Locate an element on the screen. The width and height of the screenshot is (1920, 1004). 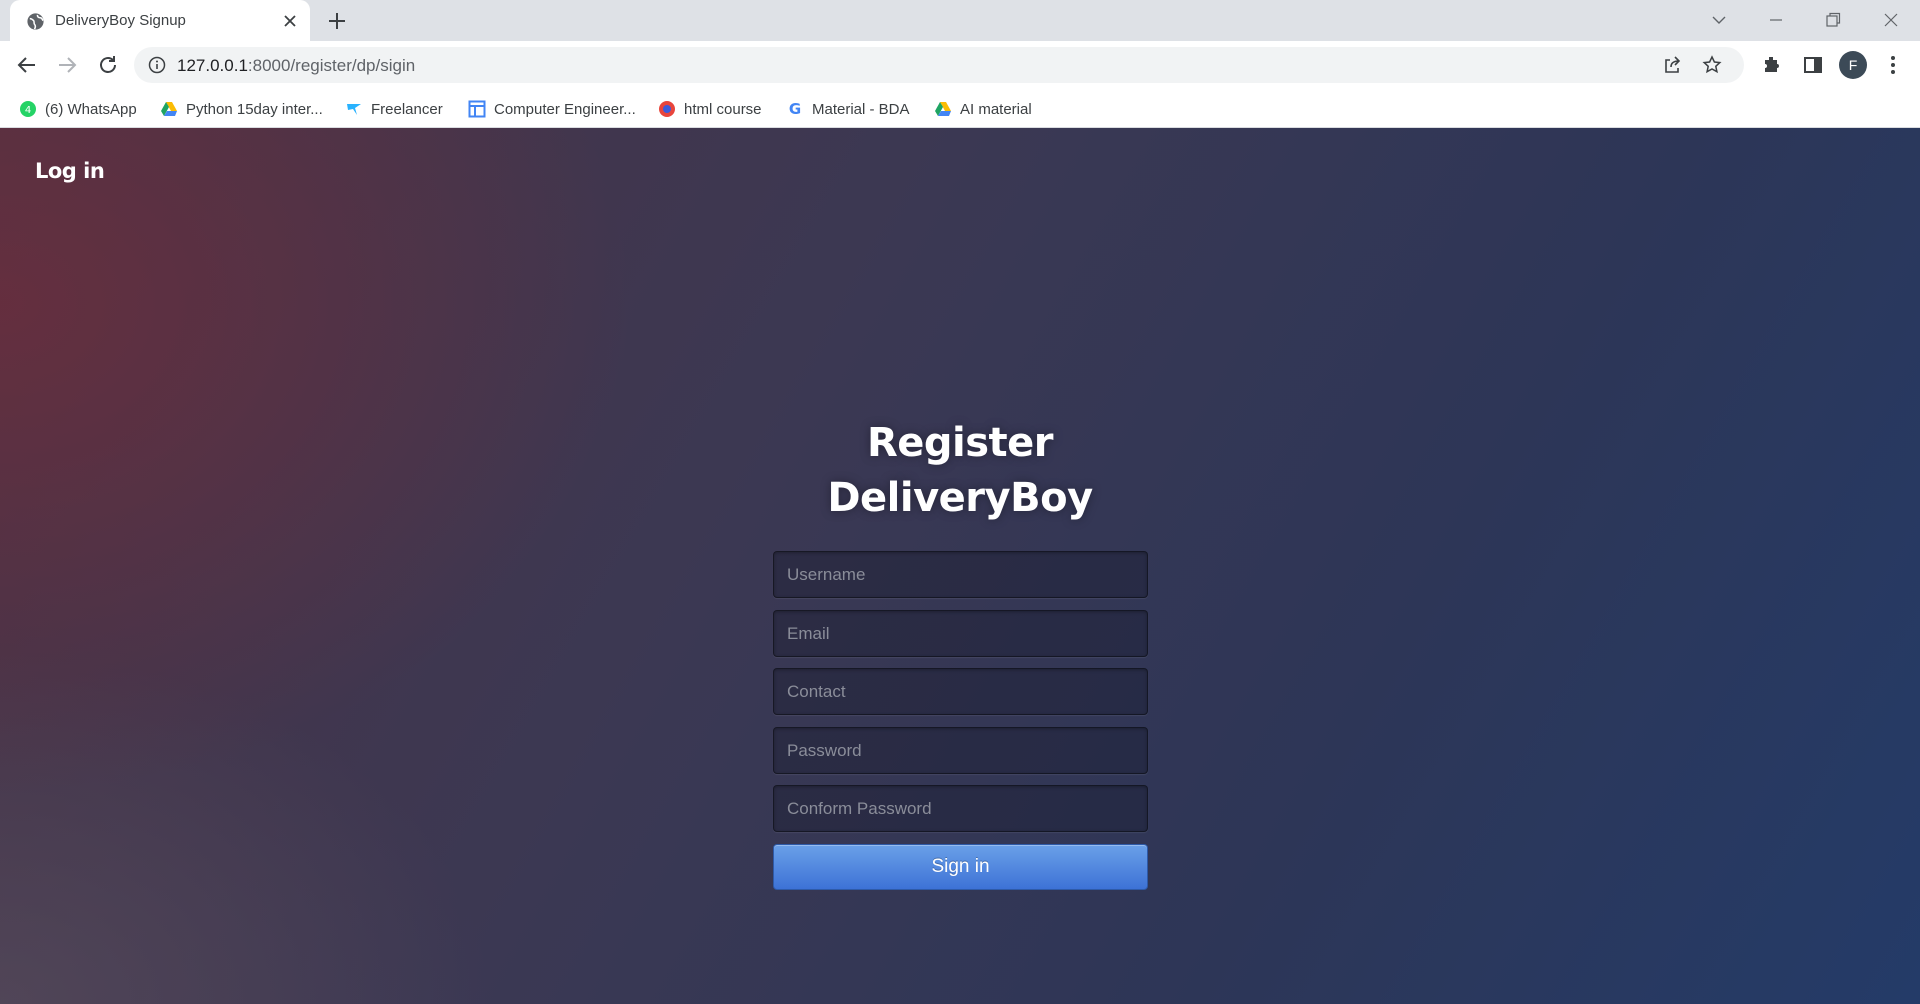
bookmark-whatsapp: 4 (6) WhatsApp is located at coordinates (78, 109).